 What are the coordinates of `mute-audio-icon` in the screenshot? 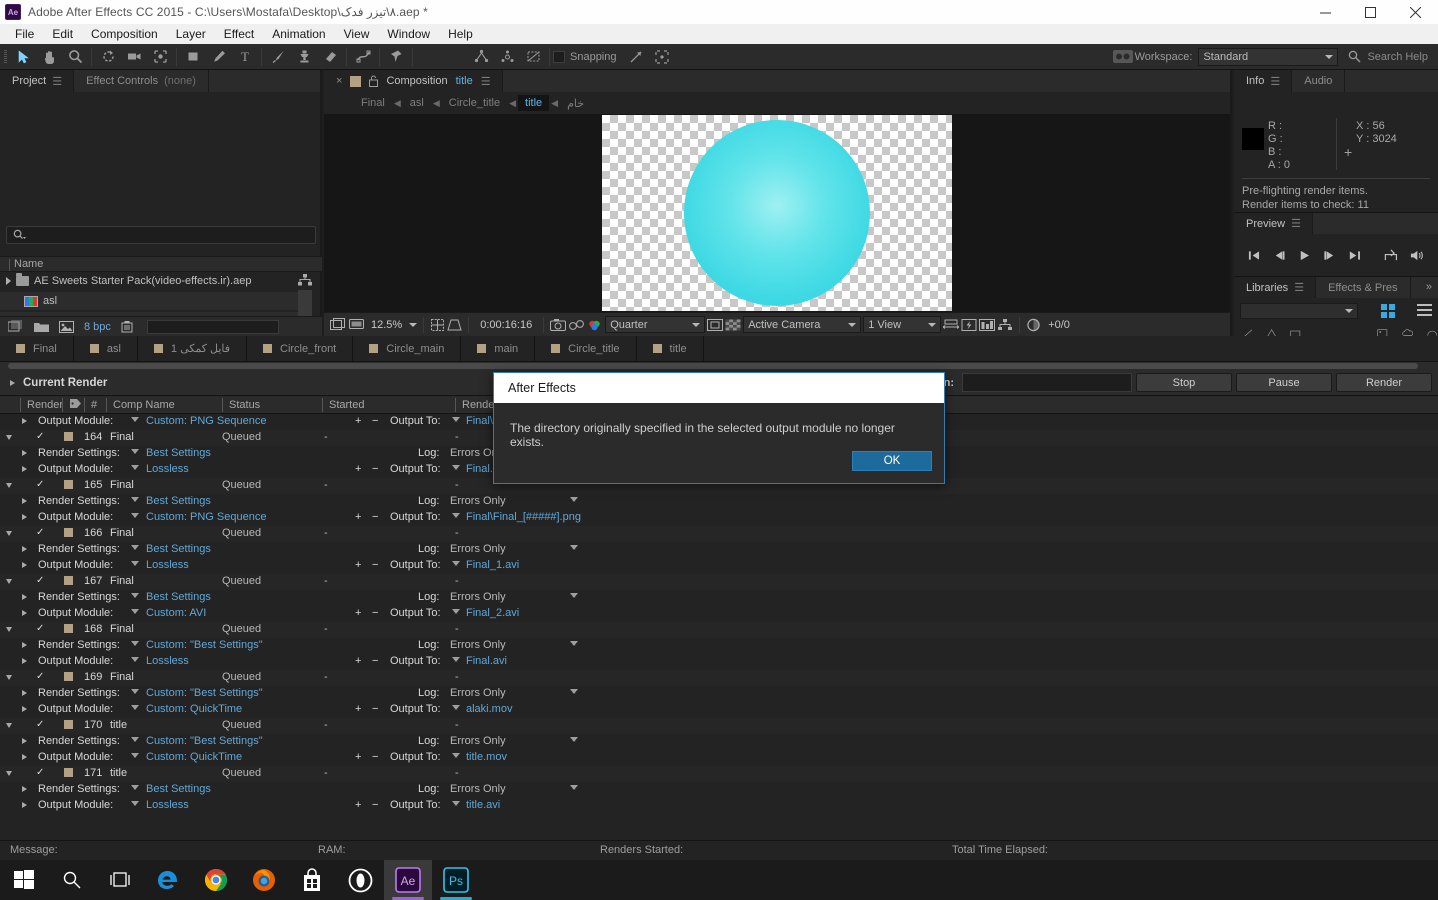 It's located at (1417, 255).